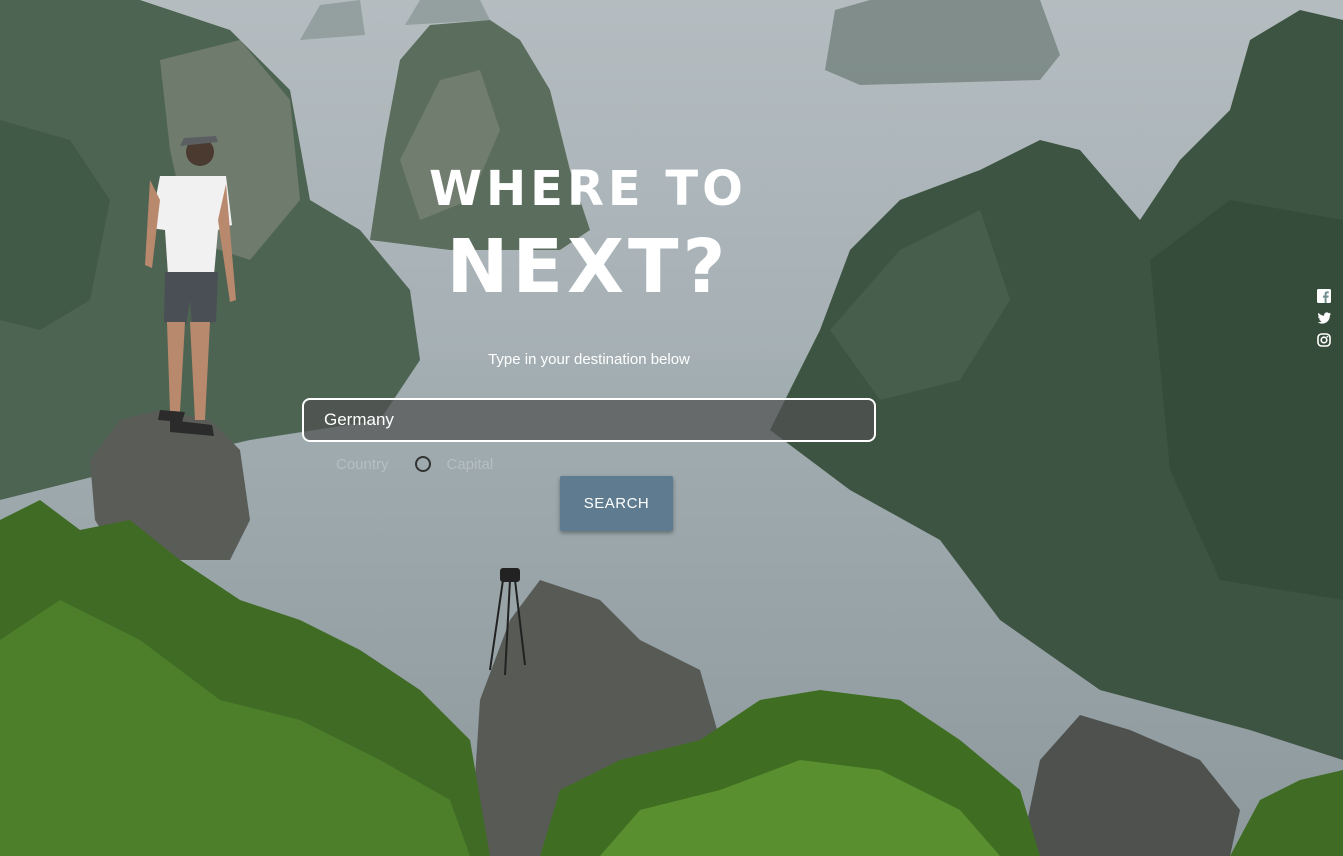 The width and height of the screenshot is (1343, 856). What do you see at coordinates (616, 503) in the screenshot?
I see `search-button: SEARCH` at bounding box center [616, 503].